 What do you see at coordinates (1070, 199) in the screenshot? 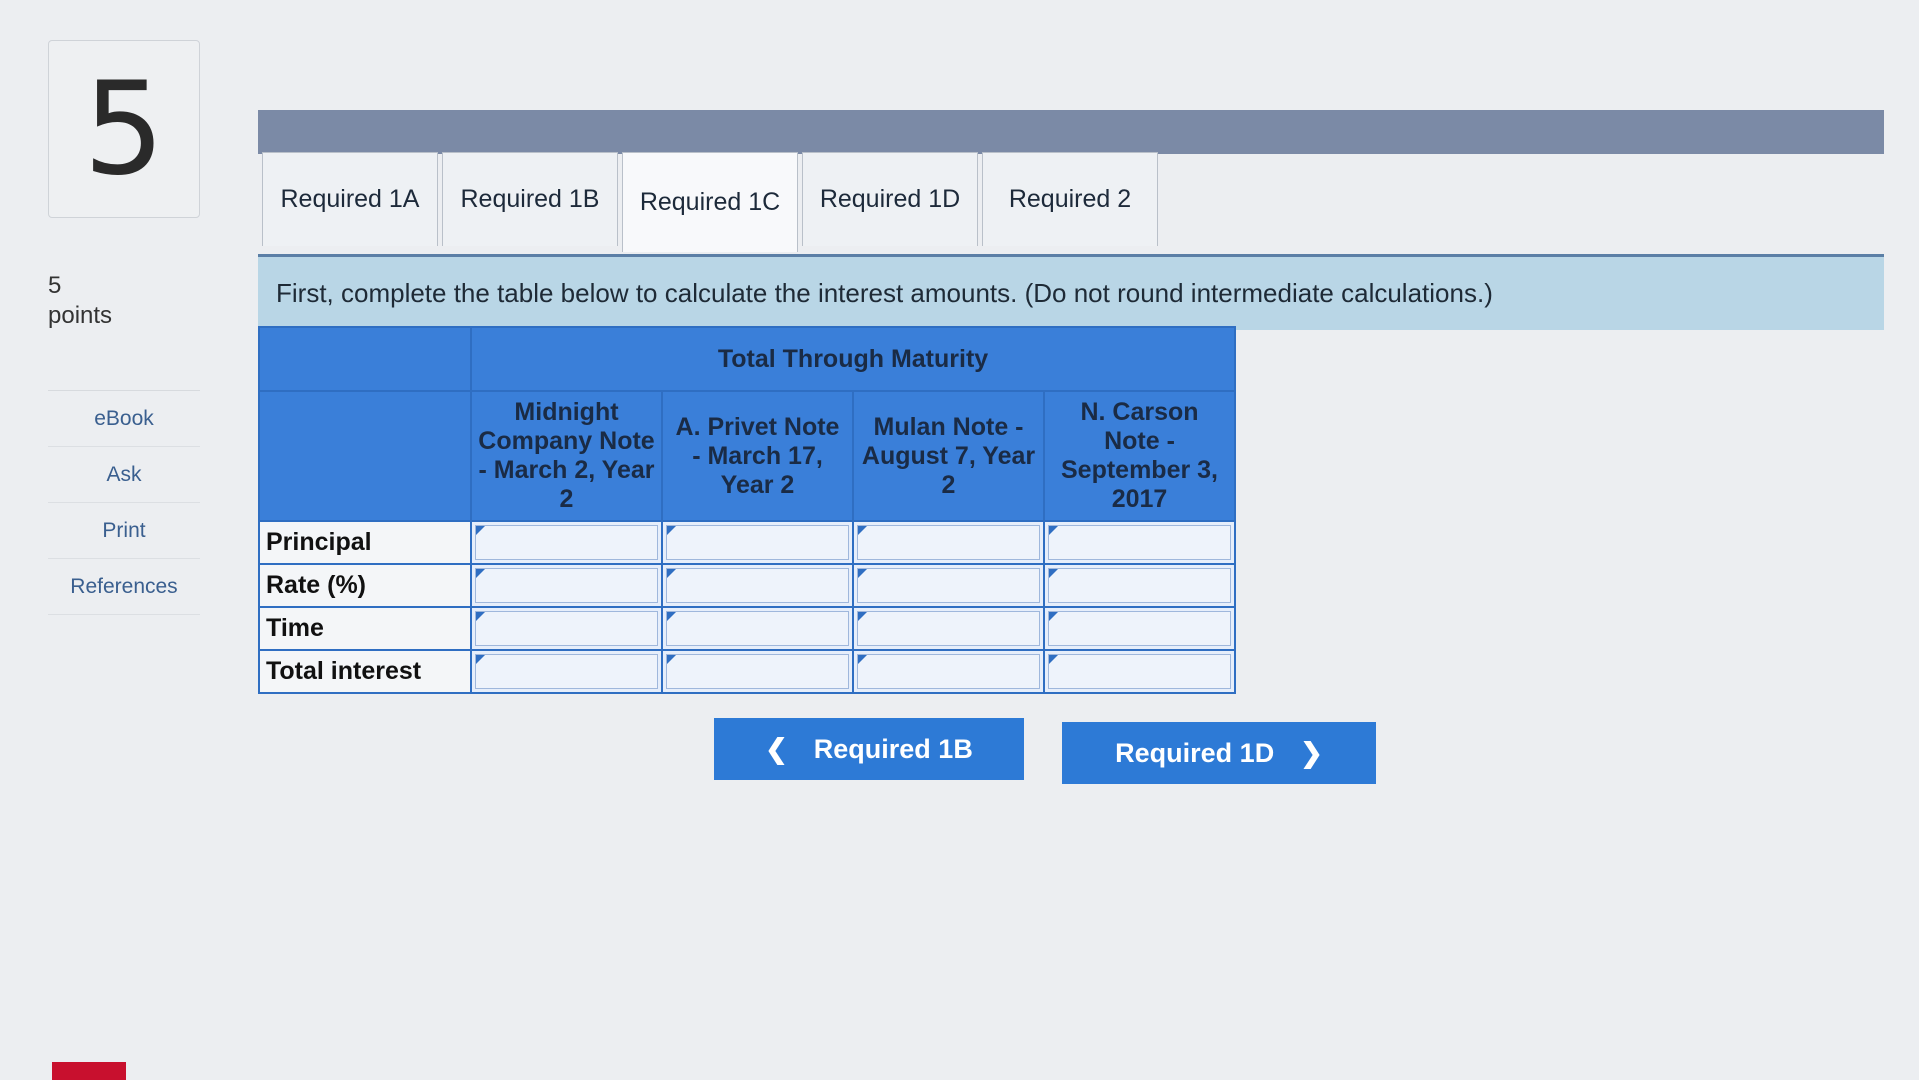
I see `tab-required-2: Required 2` at bounding box center [1070, 199].